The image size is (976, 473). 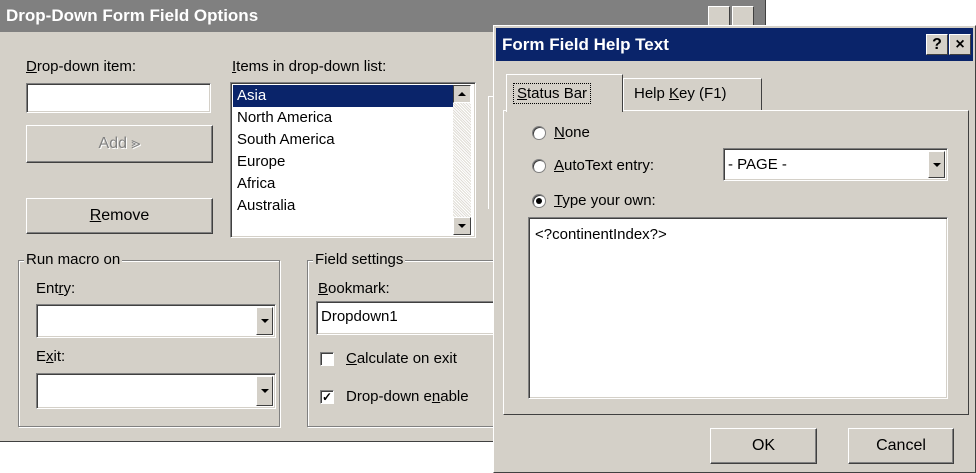 I want to click on autotext-dropdown-value: - PAGE -, so click(x=757, y=164).